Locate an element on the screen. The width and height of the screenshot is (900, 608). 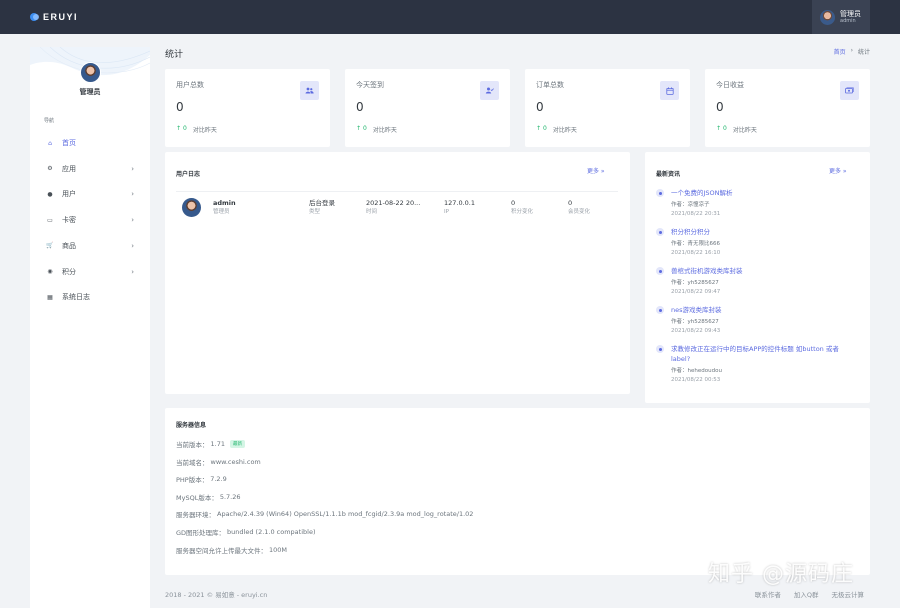
news-item-title: 求教修改正在运行中的目标APP的控件标题 如button 或者 label? is located at coordinates (761, 354).